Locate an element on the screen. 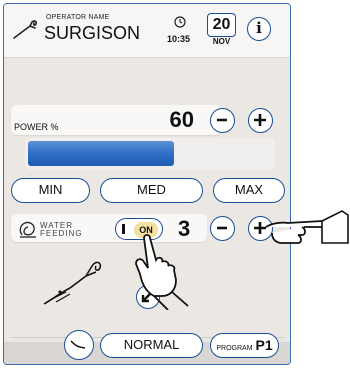 The image size is (350, 370). info-icon: i is located at coordinates (259, 28).